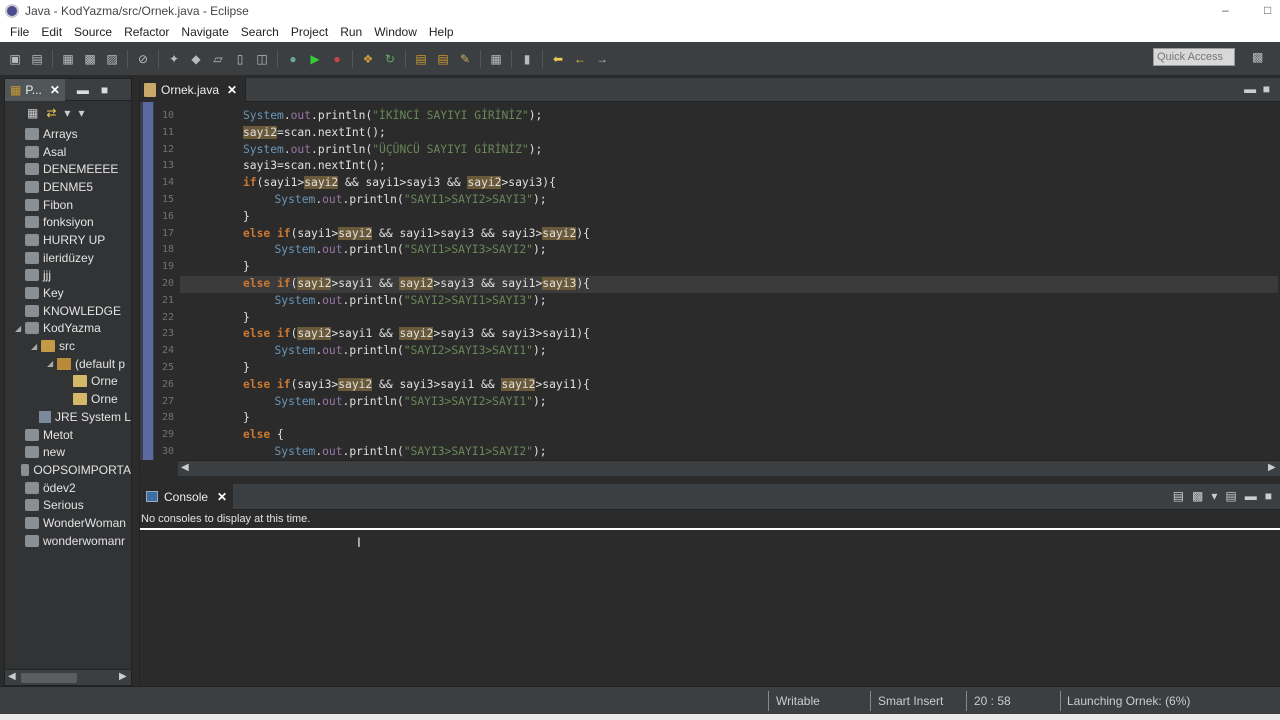 The height and width of the screenshot is (720, 1280). I want to click on menu-file: File, so click(19, 32).